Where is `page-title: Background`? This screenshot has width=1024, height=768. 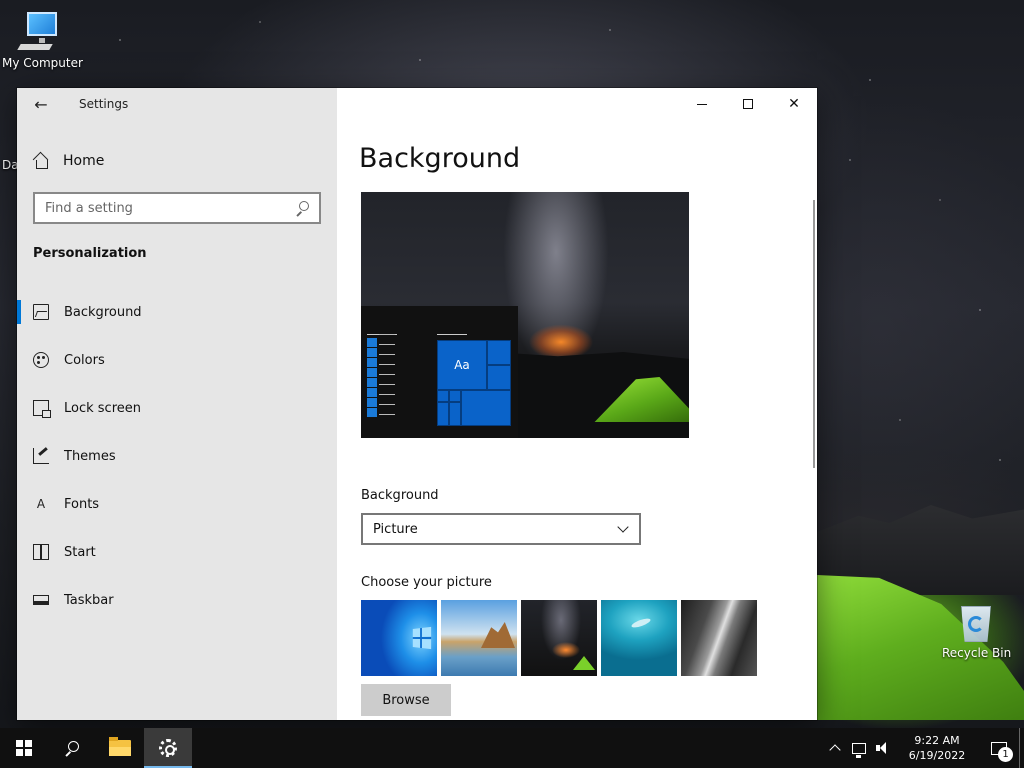 page-title: Background is located at coordinates (440, 158).